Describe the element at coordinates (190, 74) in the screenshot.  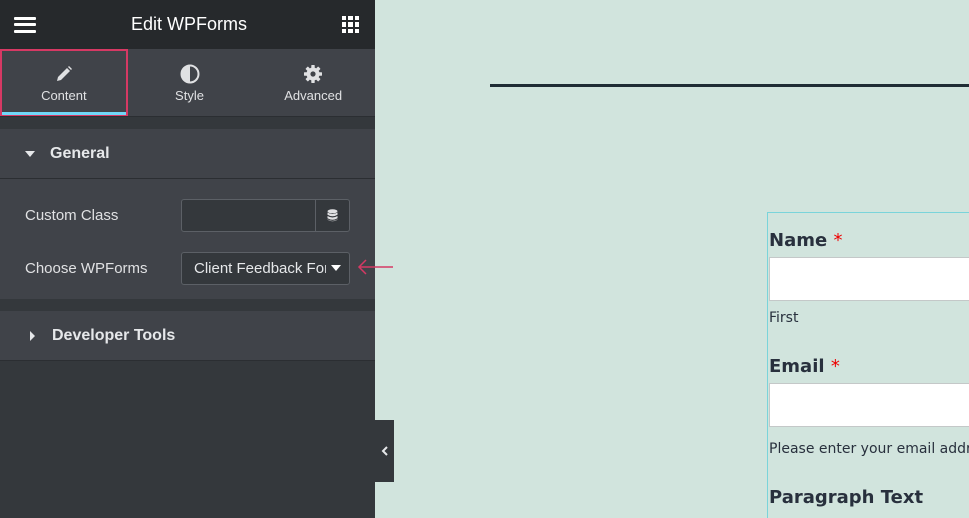
I see `half-circle-icon` at that location.